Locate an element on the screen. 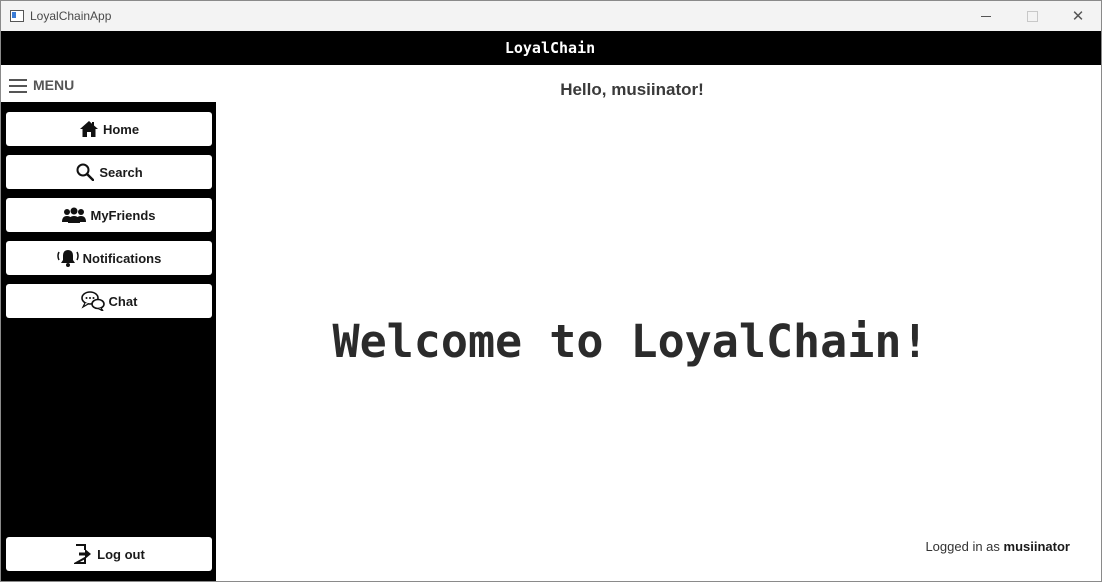 This screenshot has width=1102, height=582. sidebar-item-myfriends: MyFriends is located at coordinates (109, 215).